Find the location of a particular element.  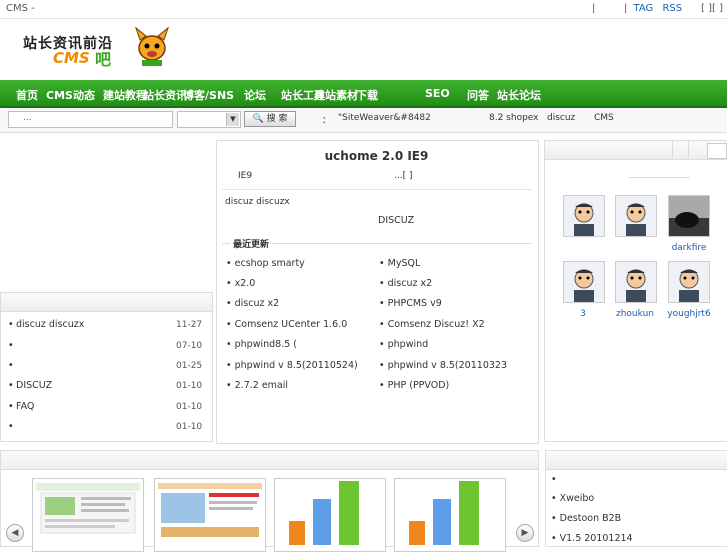

list-item: • x2.0 is located at coordinates (240, 283).